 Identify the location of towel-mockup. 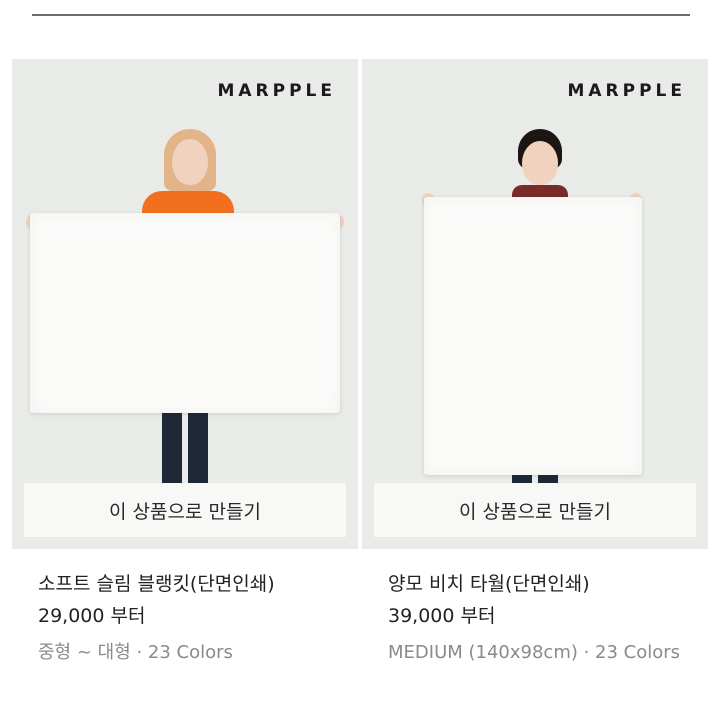
(533, 336).